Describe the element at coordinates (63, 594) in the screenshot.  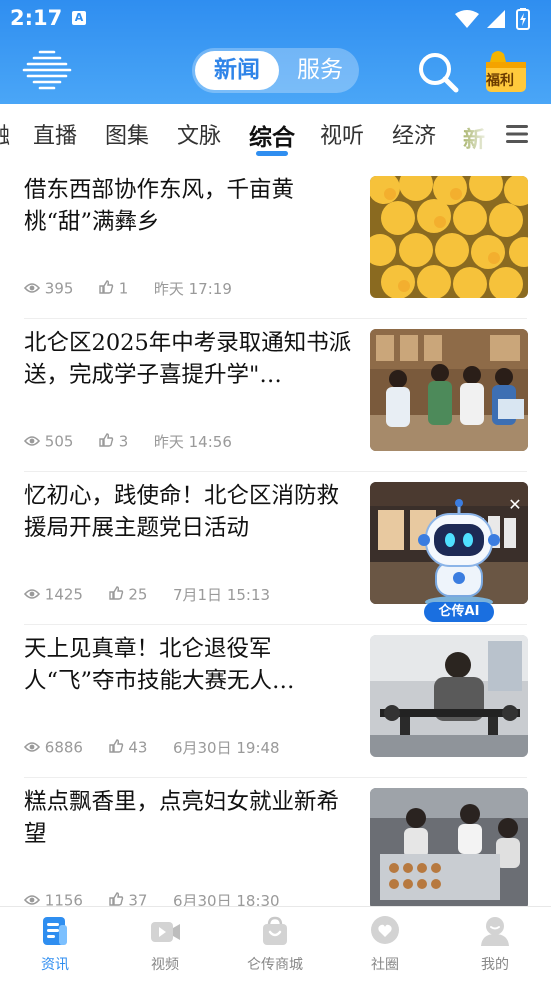
I see `view-count: 1425` at that location.